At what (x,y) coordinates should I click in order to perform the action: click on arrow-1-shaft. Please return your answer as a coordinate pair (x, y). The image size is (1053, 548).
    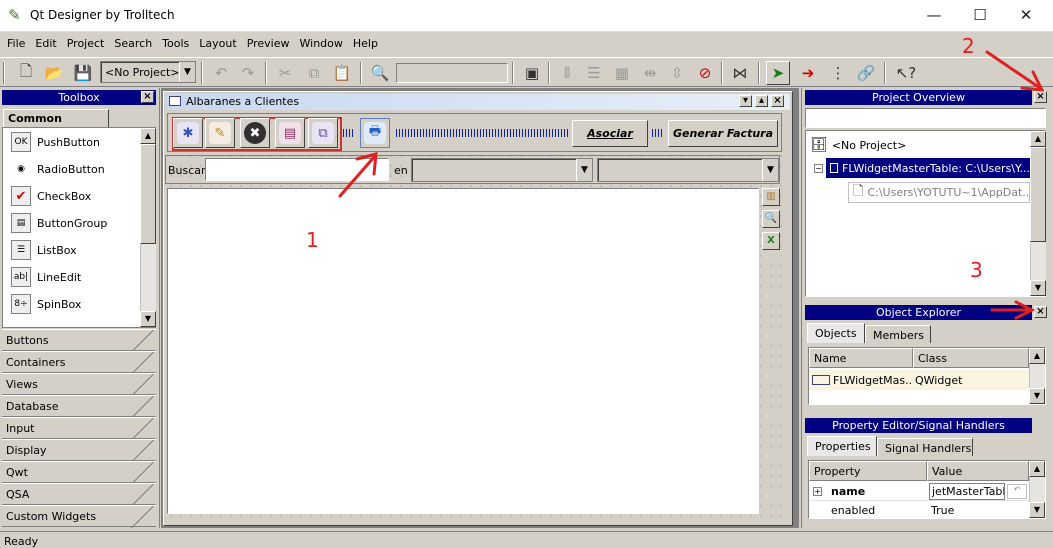
    Looking at the image, I should click on (357, 176).